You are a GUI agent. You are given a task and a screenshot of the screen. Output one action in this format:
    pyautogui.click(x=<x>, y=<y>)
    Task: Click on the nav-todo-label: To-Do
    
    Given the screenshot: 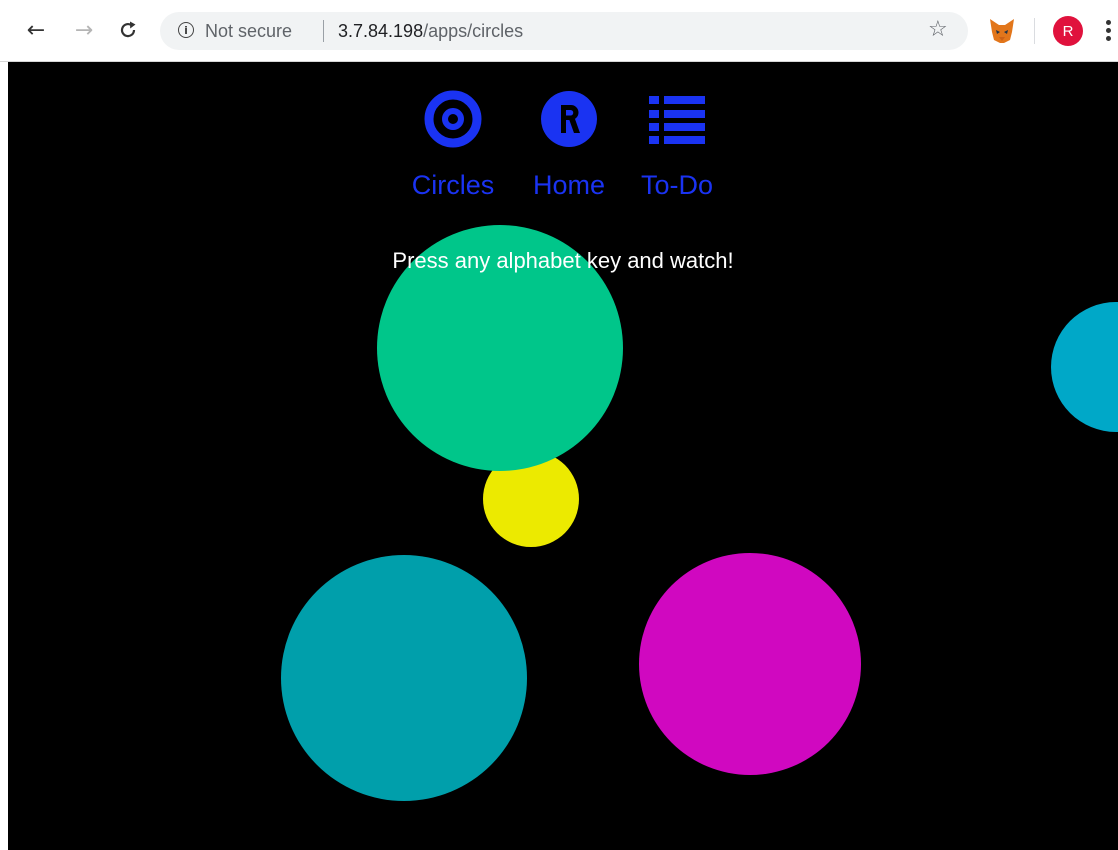 What is the action you would take?
    pyautogui.click(x=677, y=185)
    